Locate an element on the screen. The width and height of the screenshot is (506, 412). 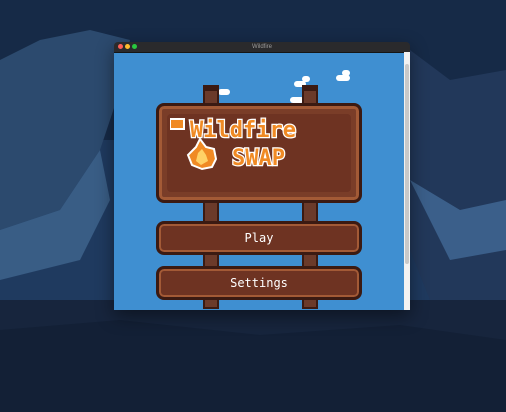
play-button: Play is located at coordinates (259, 238).